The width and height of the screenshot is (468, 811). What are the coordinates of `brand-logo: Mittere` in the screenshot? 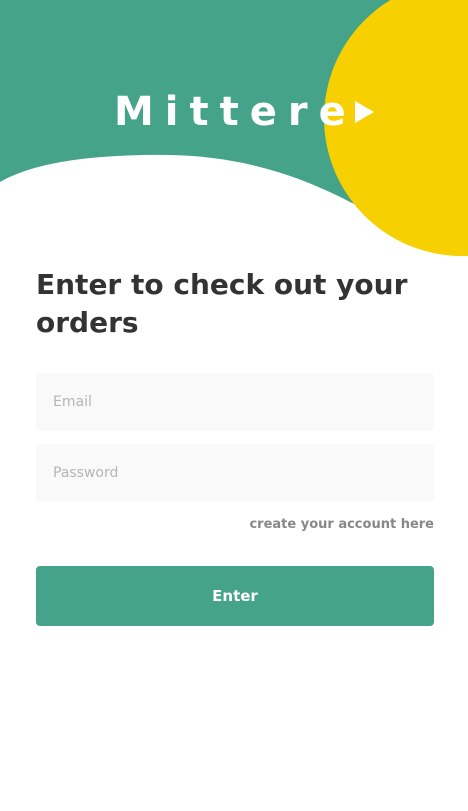 It's located at (244, 112).